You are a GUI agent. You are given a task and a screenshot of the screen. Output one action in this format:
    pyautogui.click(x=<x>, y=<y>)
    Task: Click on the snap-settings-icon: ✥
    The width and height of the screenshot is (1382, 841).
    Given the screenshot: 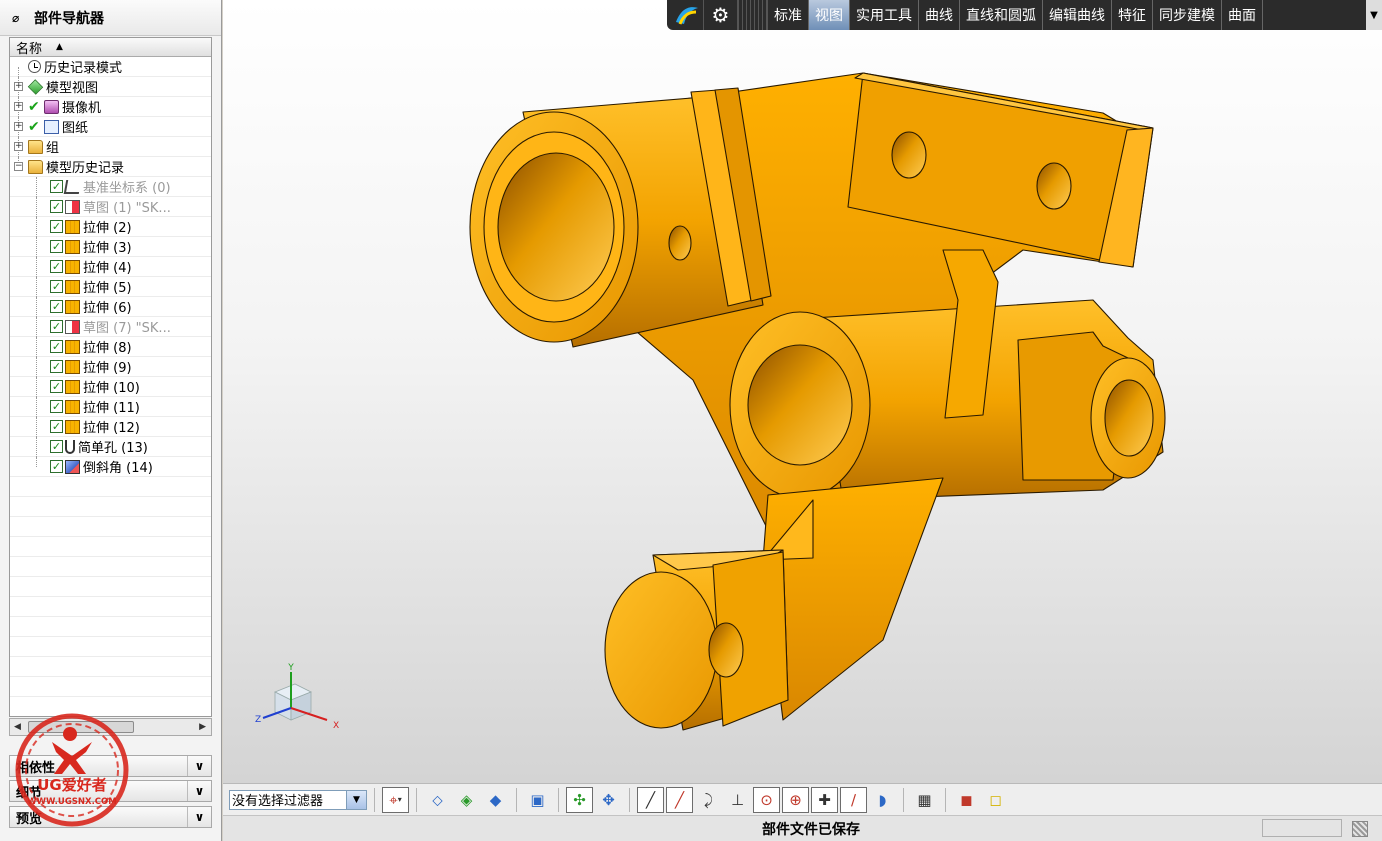 What is the action you would take?
    pyautogui.click(x=608, y=800)
    